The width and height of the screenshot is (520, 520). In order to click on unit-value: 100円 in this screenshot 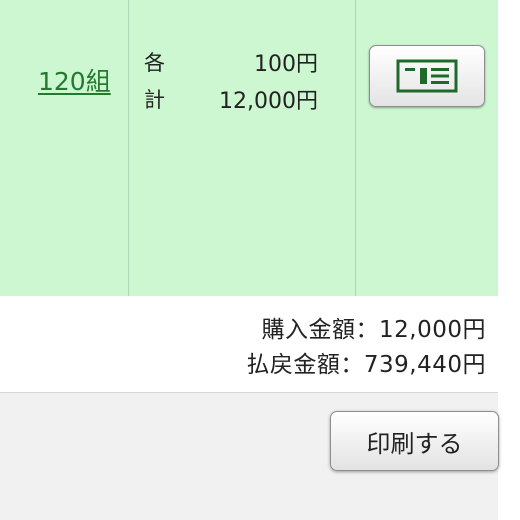, I will do `click(286, 64)`.